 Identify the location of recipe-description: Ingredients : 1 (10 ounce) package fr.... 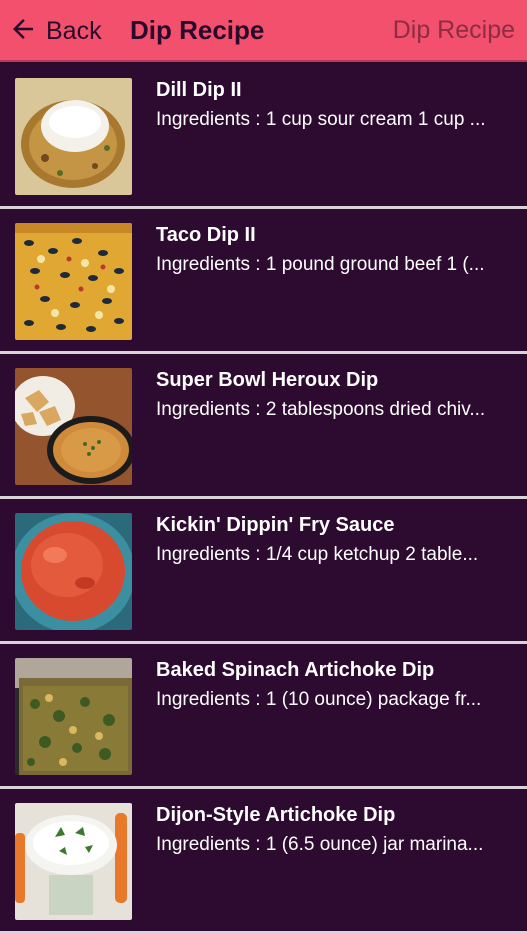
(319, 699).